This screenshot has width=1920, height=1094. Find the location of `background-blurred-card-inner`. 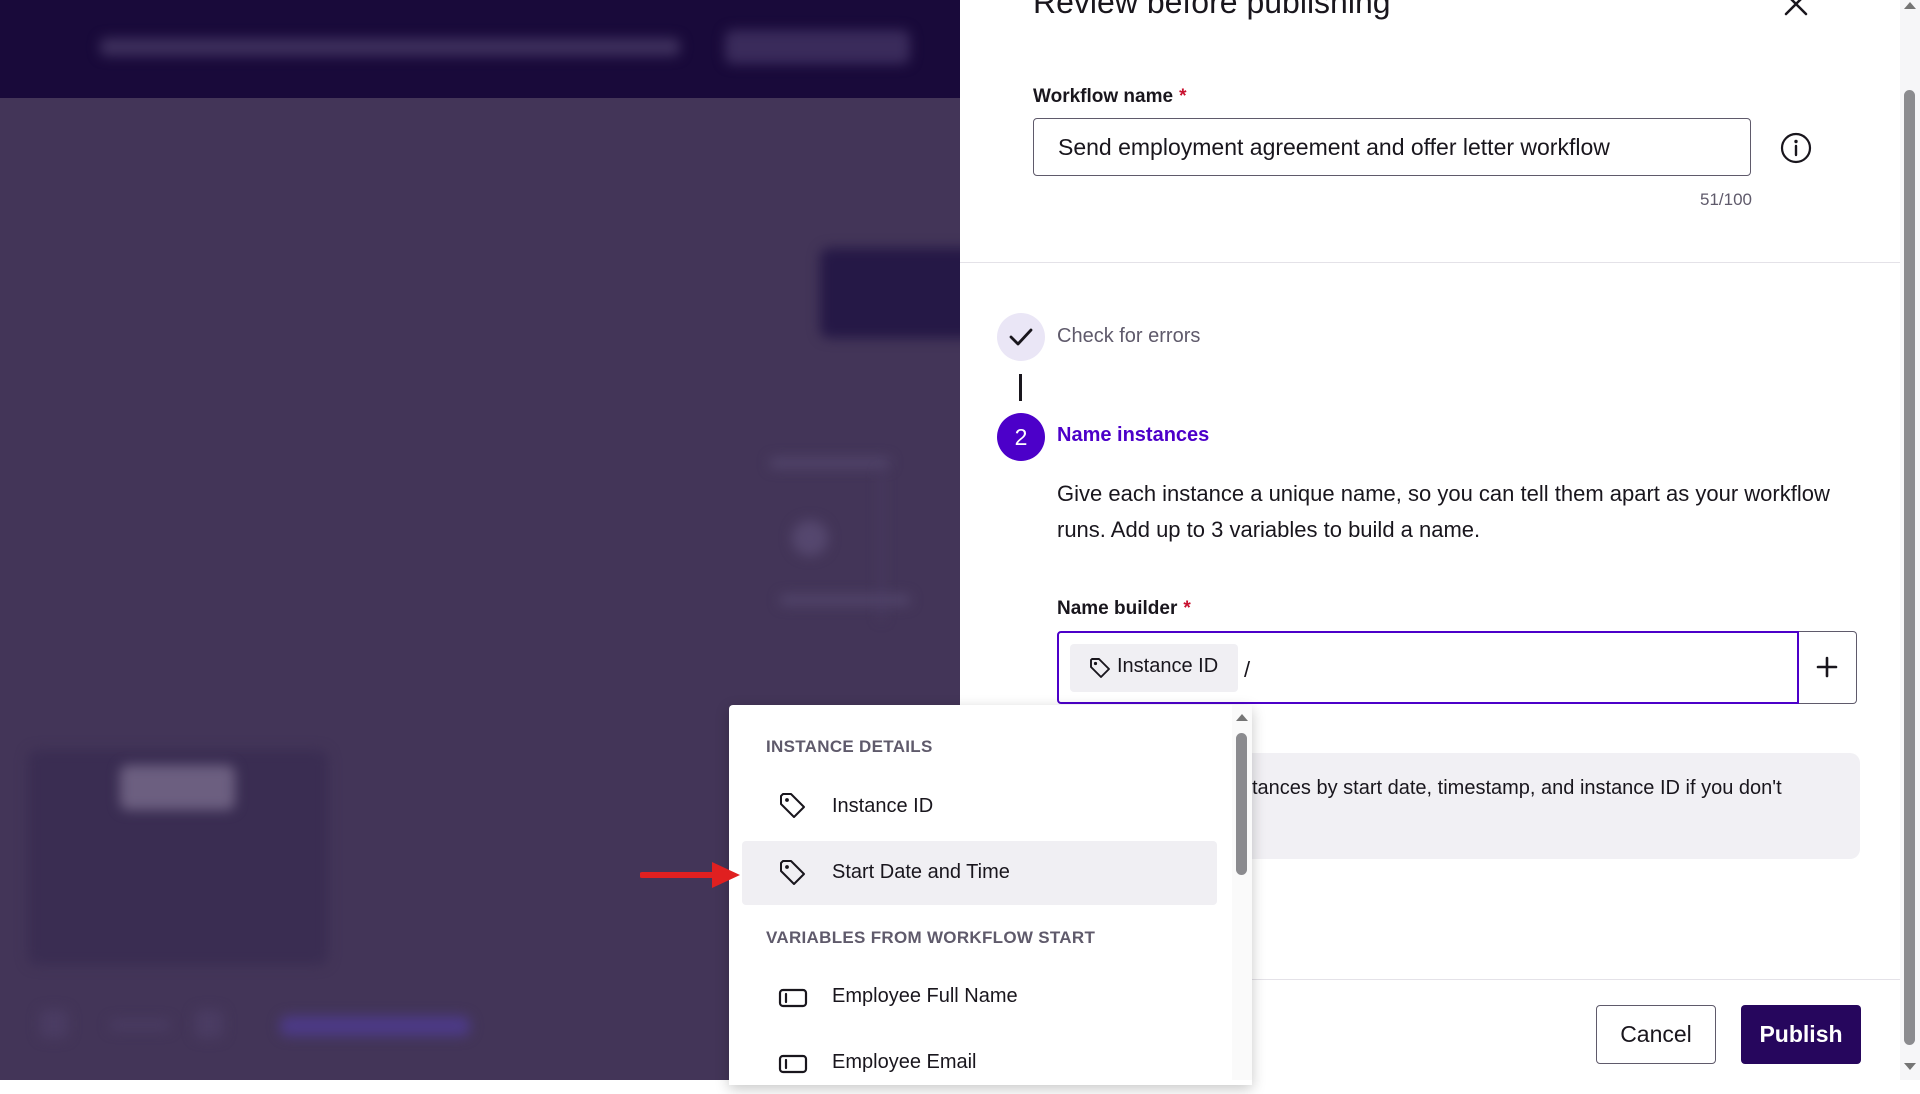

background-blurred-card-inner is located at coordinates (177, 787).